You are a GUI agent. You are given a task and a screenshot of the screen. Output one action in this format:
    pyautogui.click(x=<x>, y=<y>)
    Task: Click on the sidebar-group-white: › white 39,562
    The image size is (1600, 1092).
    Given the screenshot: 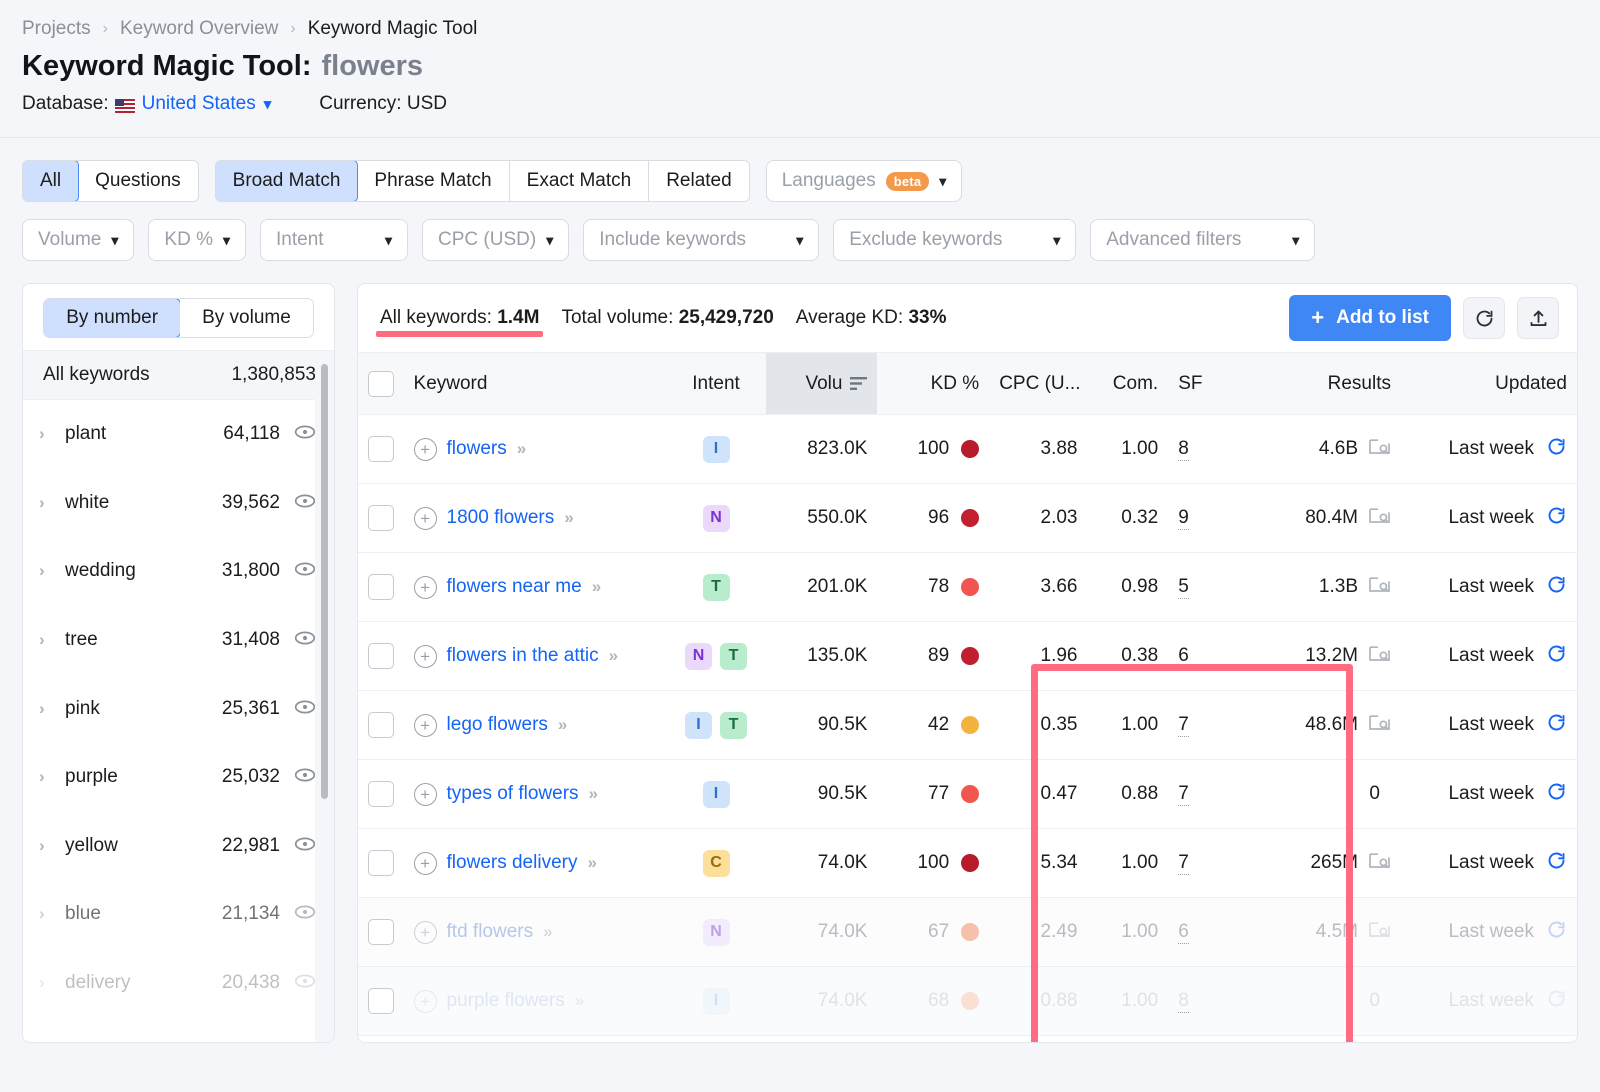 What is the action you would take?
    pyautogui.click(x=178, y=503)
    